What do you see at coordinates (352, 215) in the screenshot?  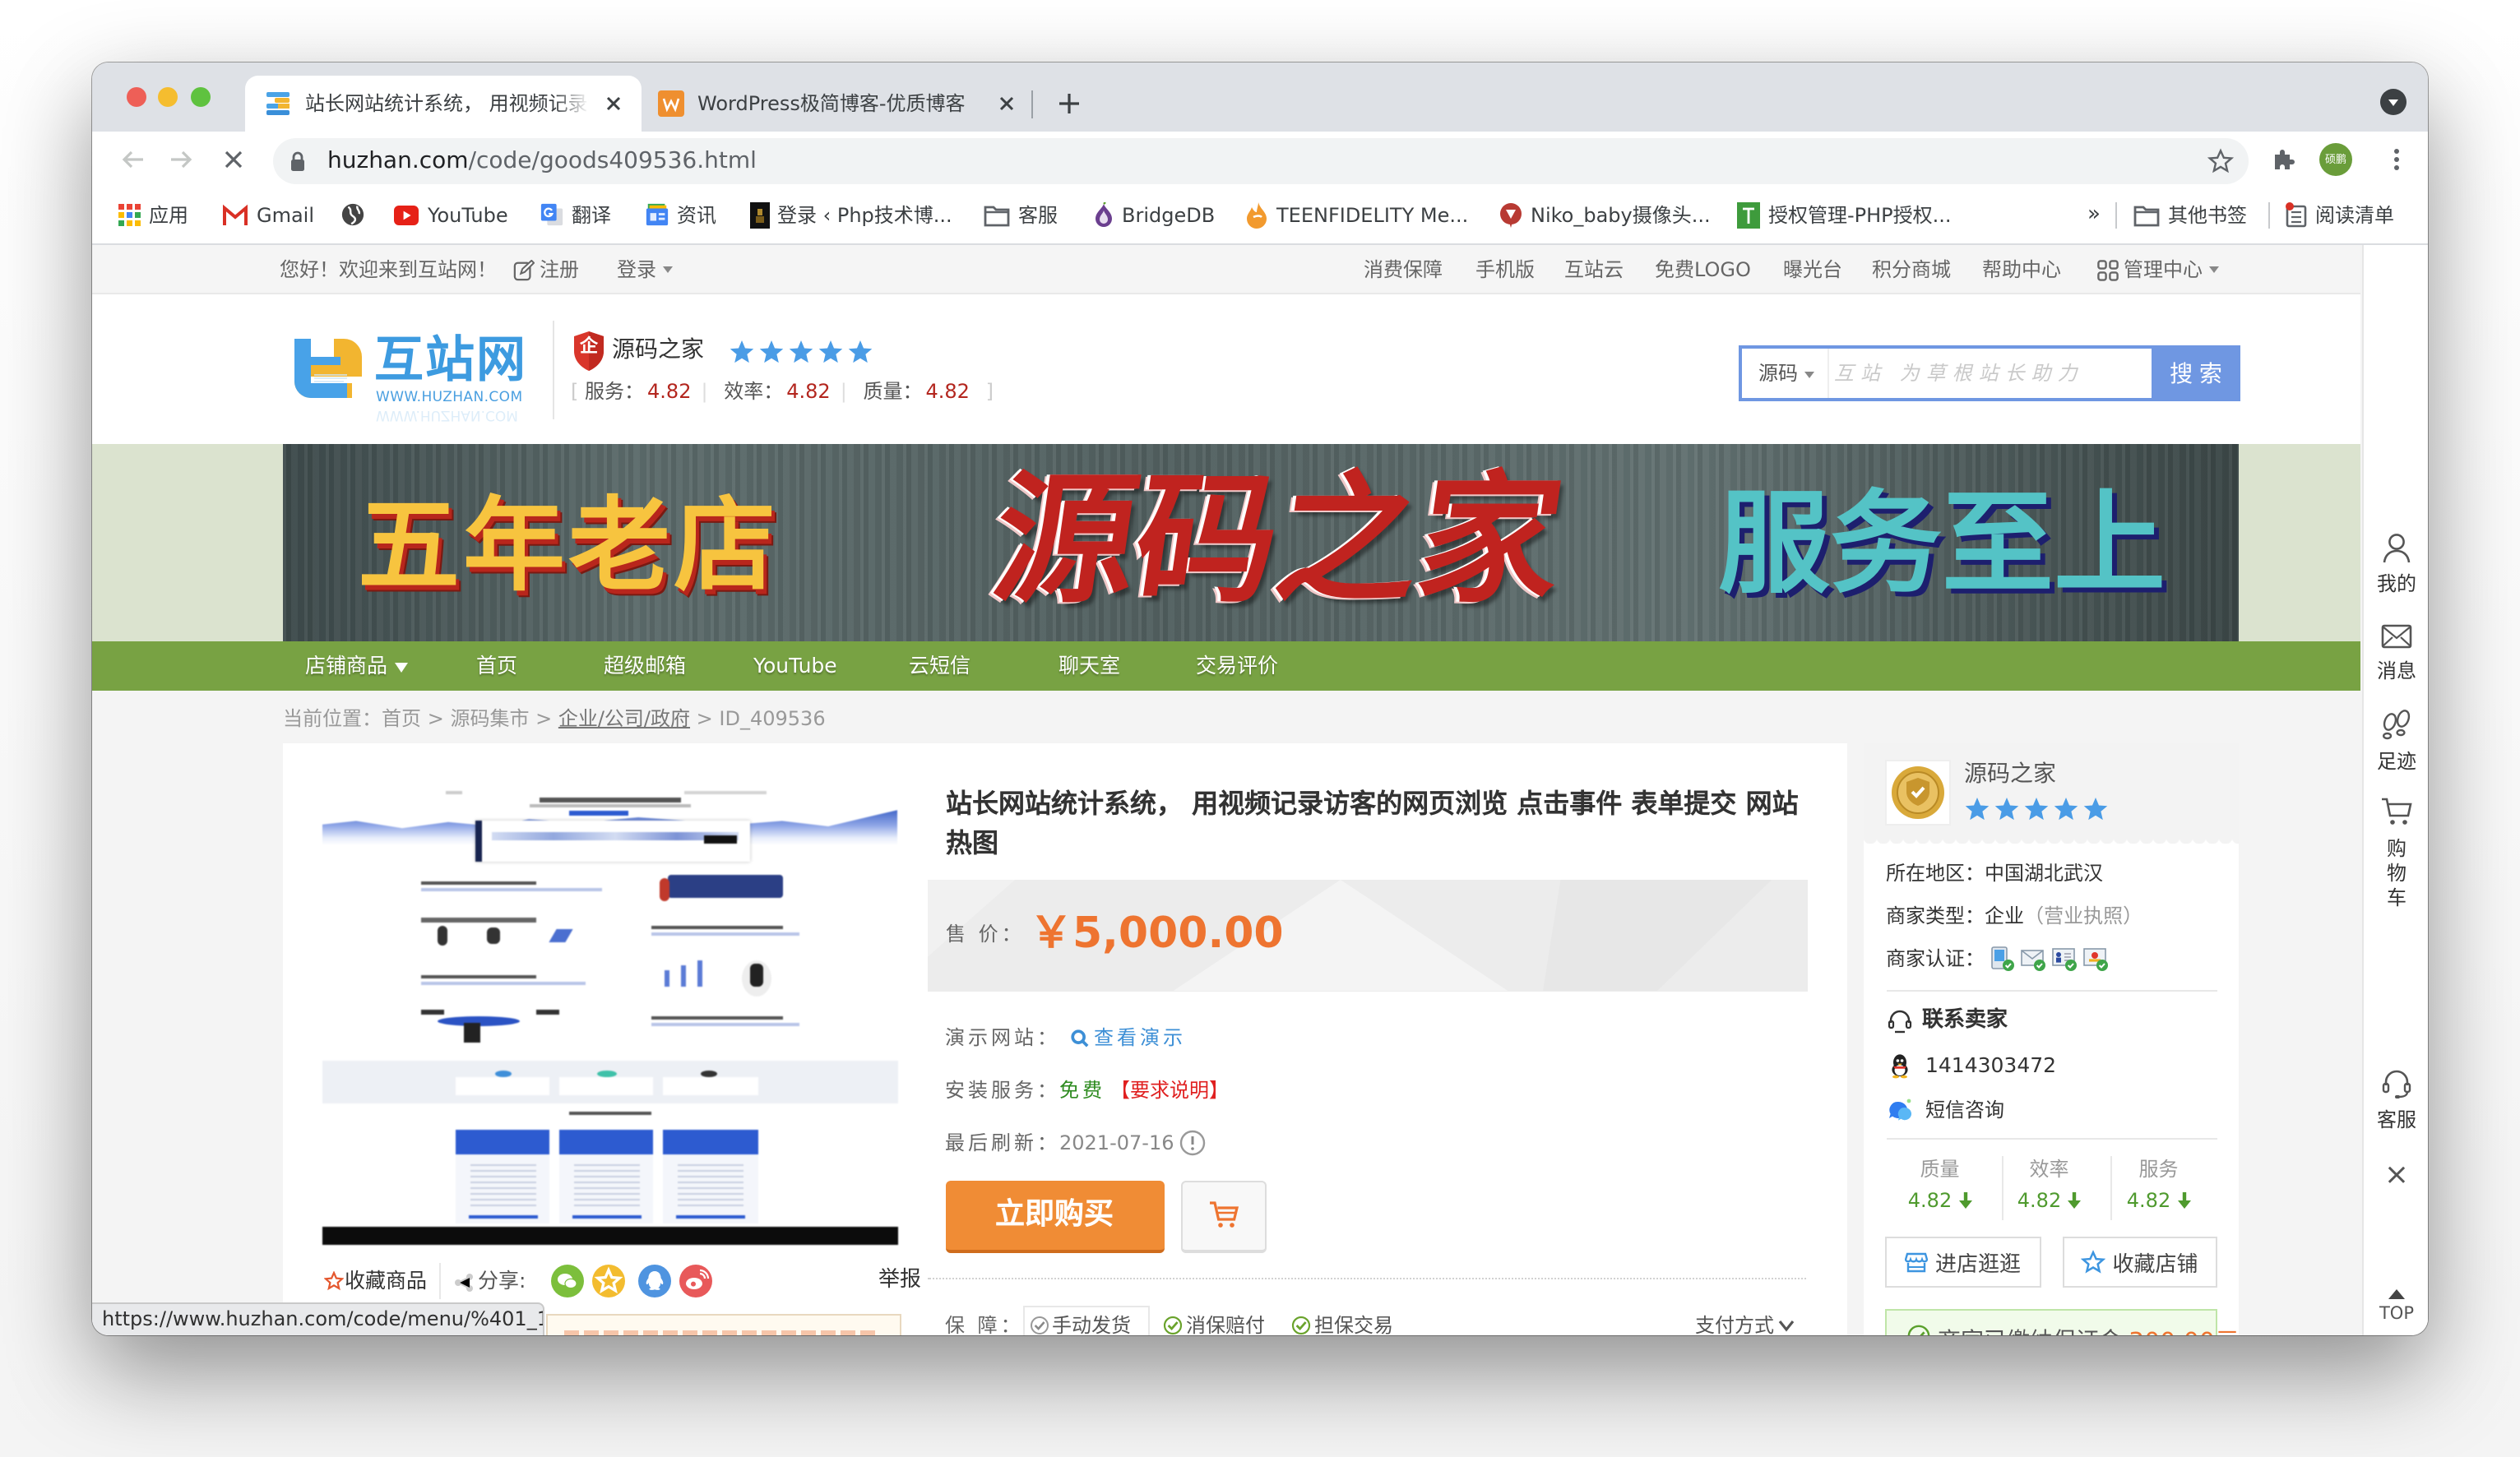 I see `bookmark-globe` at bounding box center [352, 215].